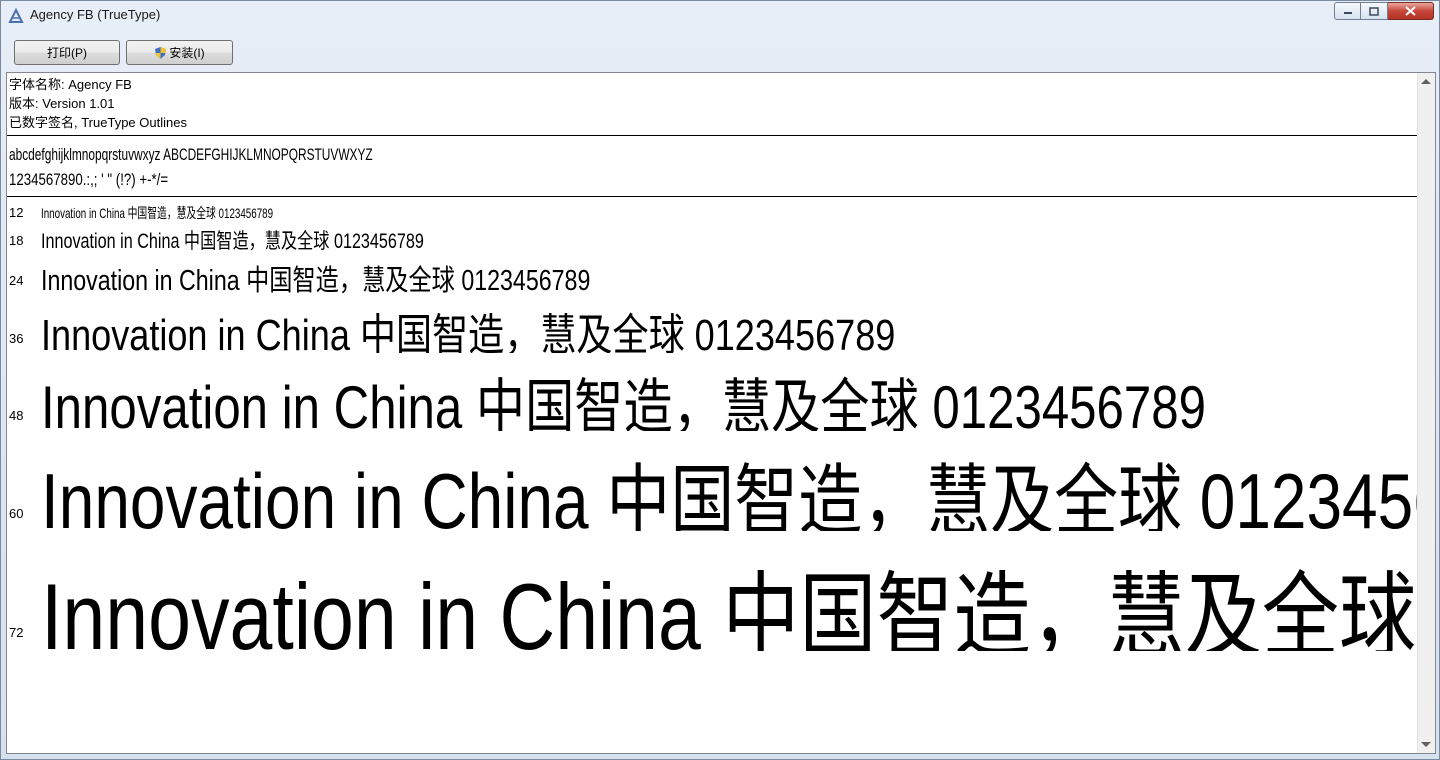 This screenshot has height=760, width=1440. I want to click on caption-buttons, so click(1384, 11).